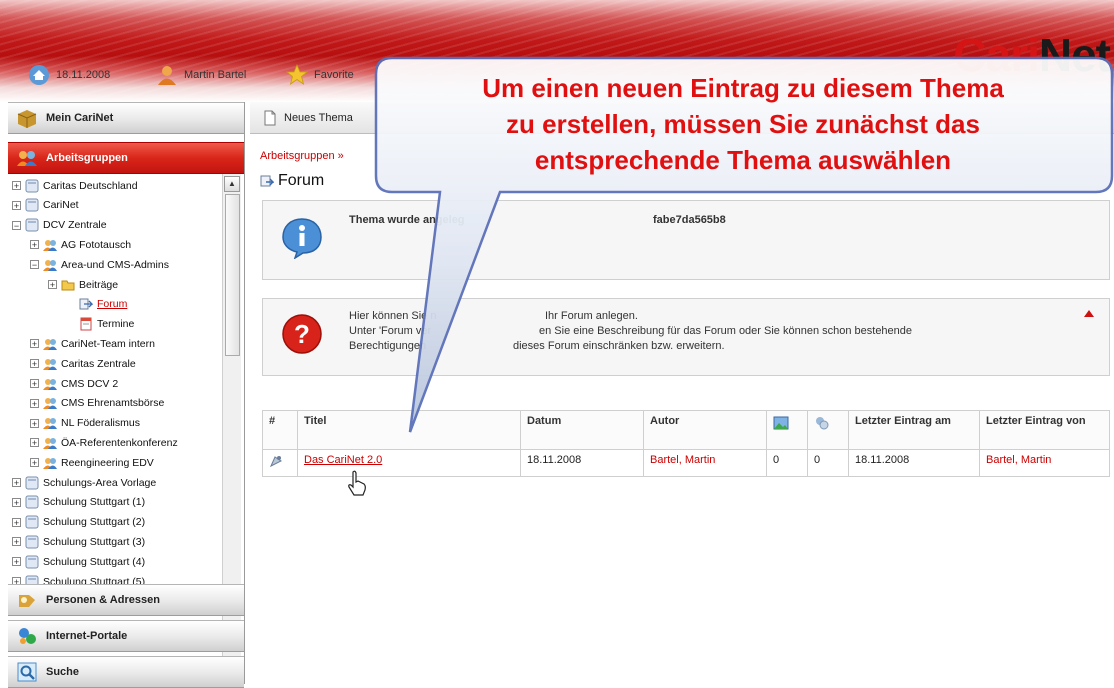 The width and height of the screenshot is (1114, 688). Describe the element at coordinates (357, 483) in the screenshot. I see `hand-cursor-icon` at that location.